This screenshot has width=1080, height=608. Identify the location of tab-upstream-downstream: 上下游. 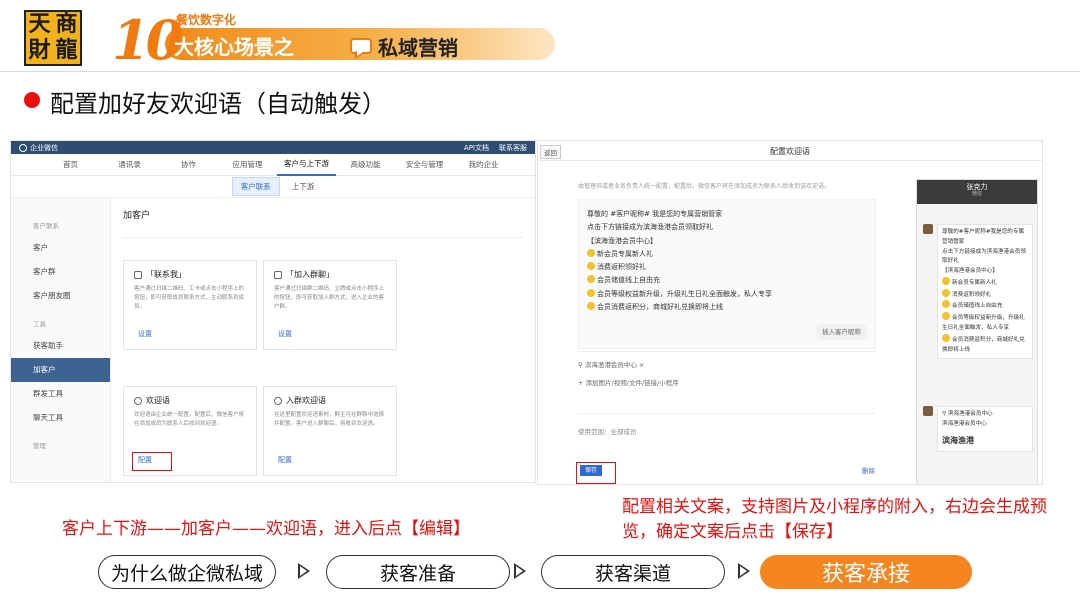
(303, 186).